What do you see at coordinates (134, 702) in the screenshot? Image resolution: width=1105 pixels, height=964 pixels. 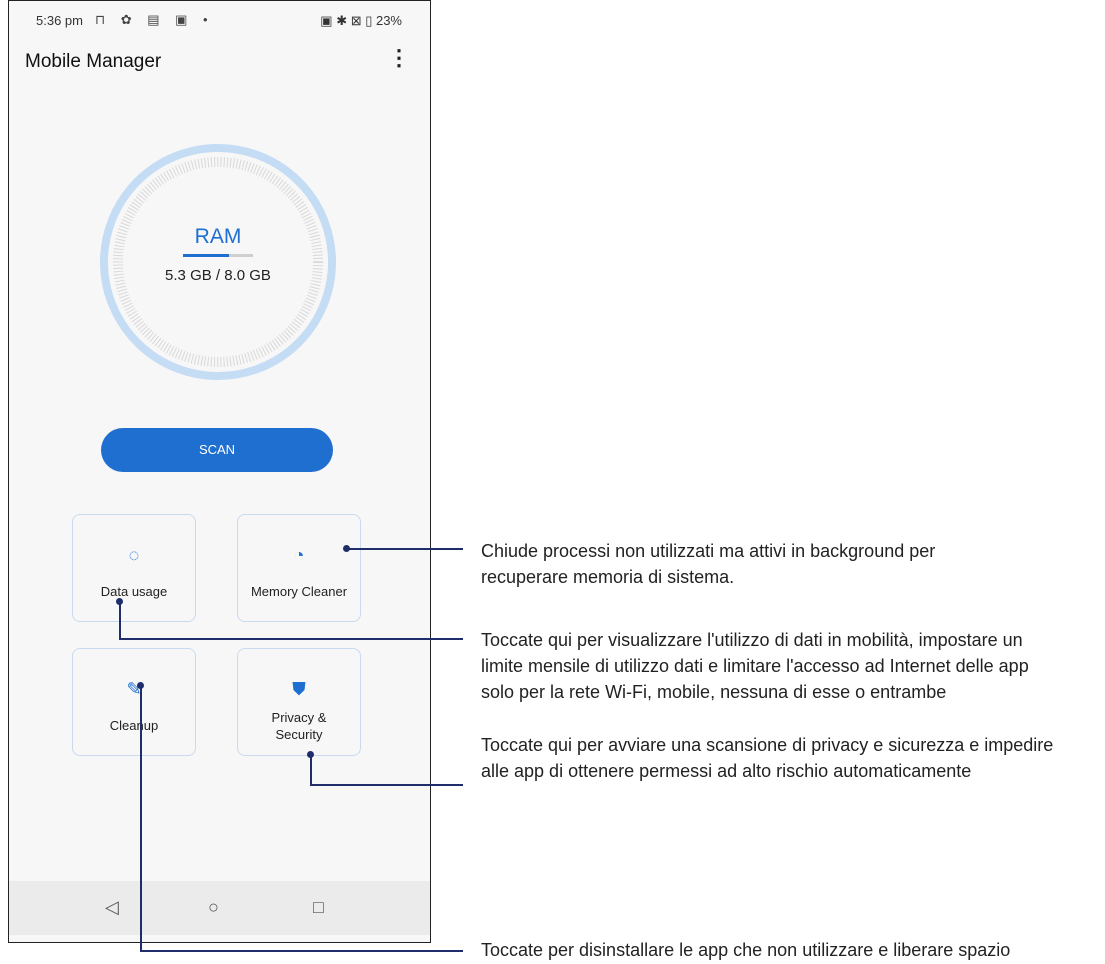 I see `tile-cleanup: ✎ Cleanup` at bounding box center [134, 702].